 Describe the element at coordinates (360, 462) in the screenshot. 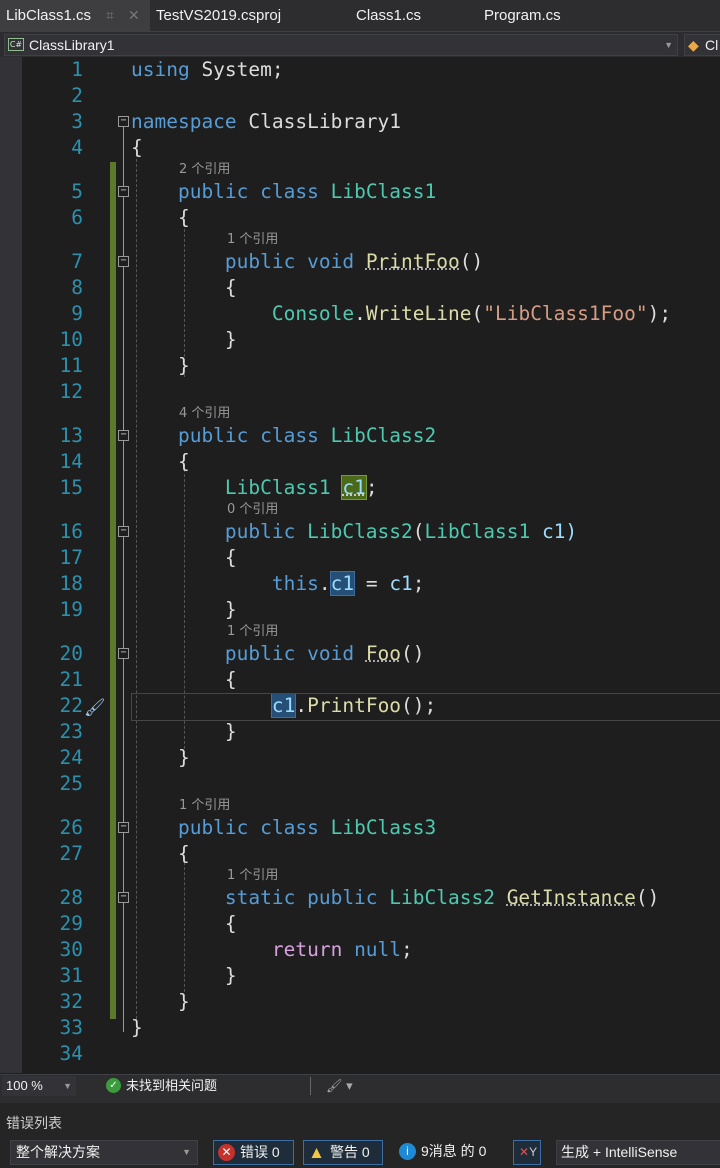

I see `code-line: 14 {` at that location.